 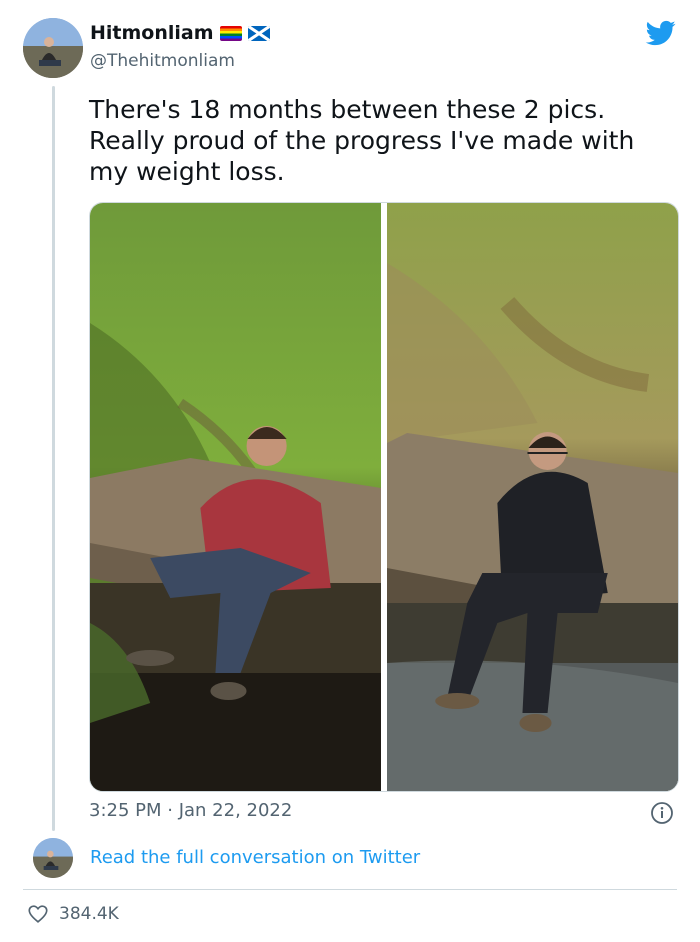 I want to click on author-avatar, so click(x=53, y=48).